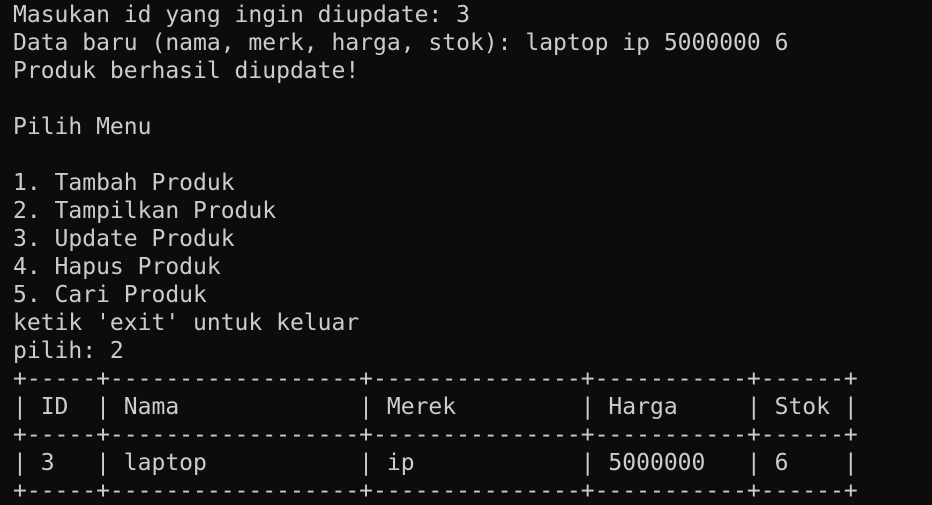 Image resolution: width=932 pixels, height=505 pixels. I want to click on menu-item-cari-produk: 5. Cari Produk, so click(110, 295).